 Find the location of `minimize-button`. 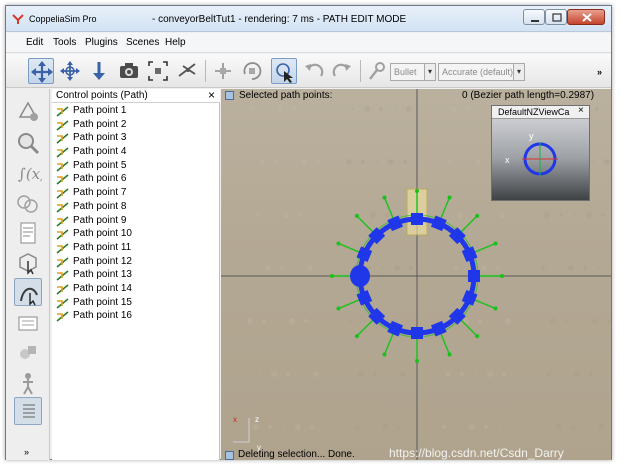

minimize-button is located at coordinates (534, 17).